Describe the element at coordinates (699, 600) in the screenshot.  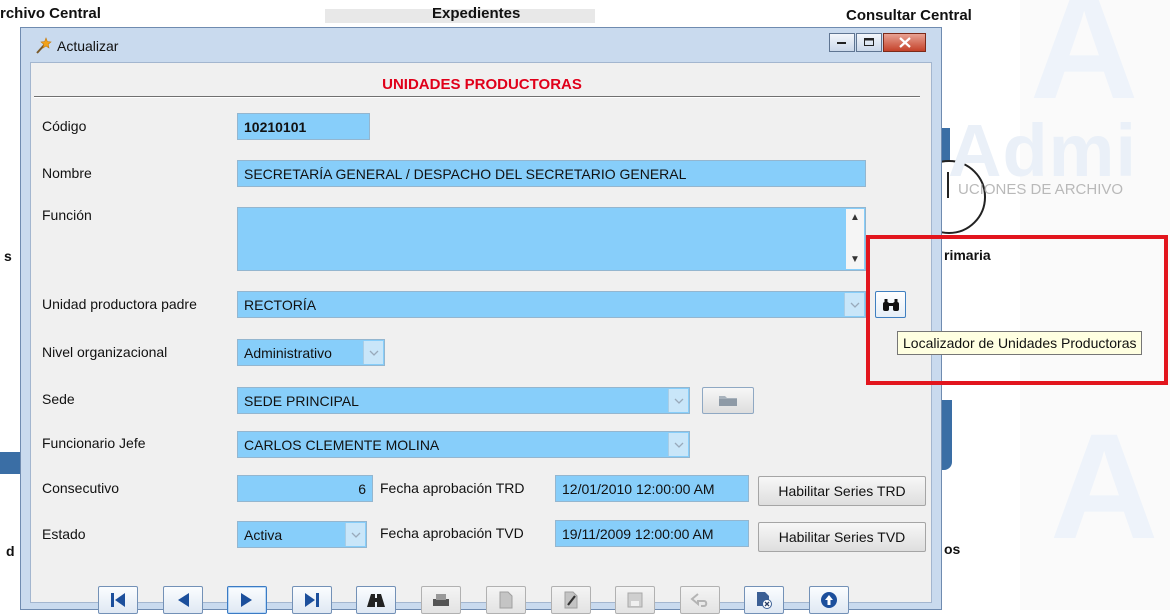
I see `undo-icon` at that location.